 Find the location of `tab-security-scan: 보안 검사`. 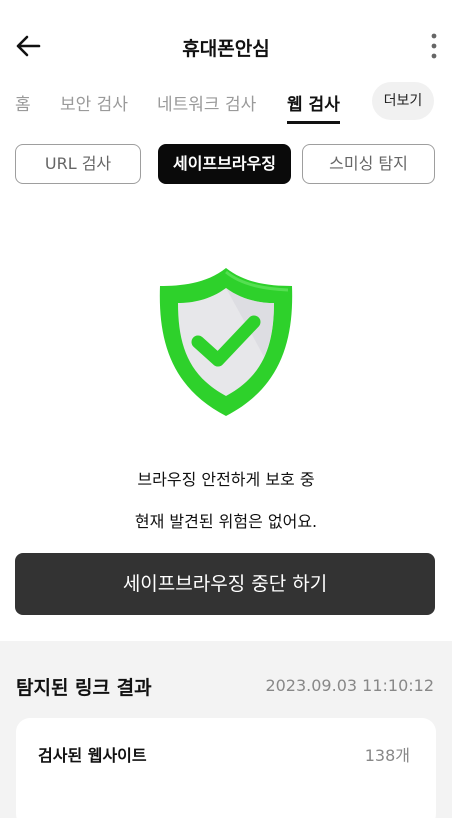

tab-security-scan: 보안 검사 is located at coordinates (94, 102).